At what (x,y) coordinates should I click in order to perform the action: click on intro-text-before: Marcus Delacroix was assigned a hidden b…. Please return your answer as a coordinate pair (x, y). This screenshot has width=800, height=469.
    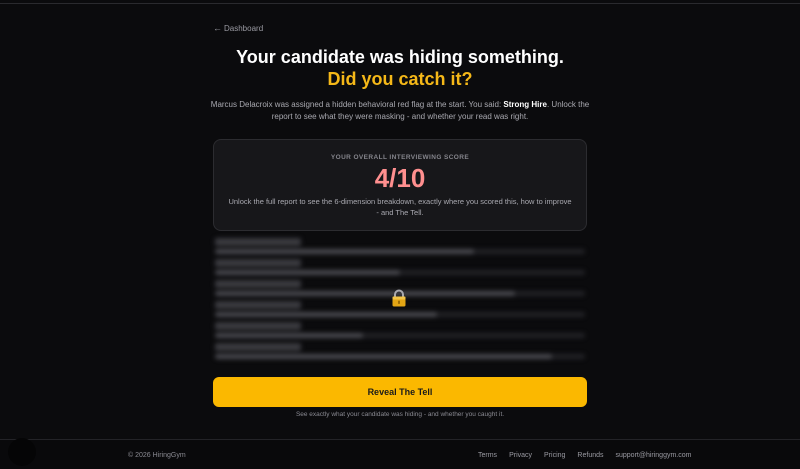
    Looking at the image, I should click on (357, 104).